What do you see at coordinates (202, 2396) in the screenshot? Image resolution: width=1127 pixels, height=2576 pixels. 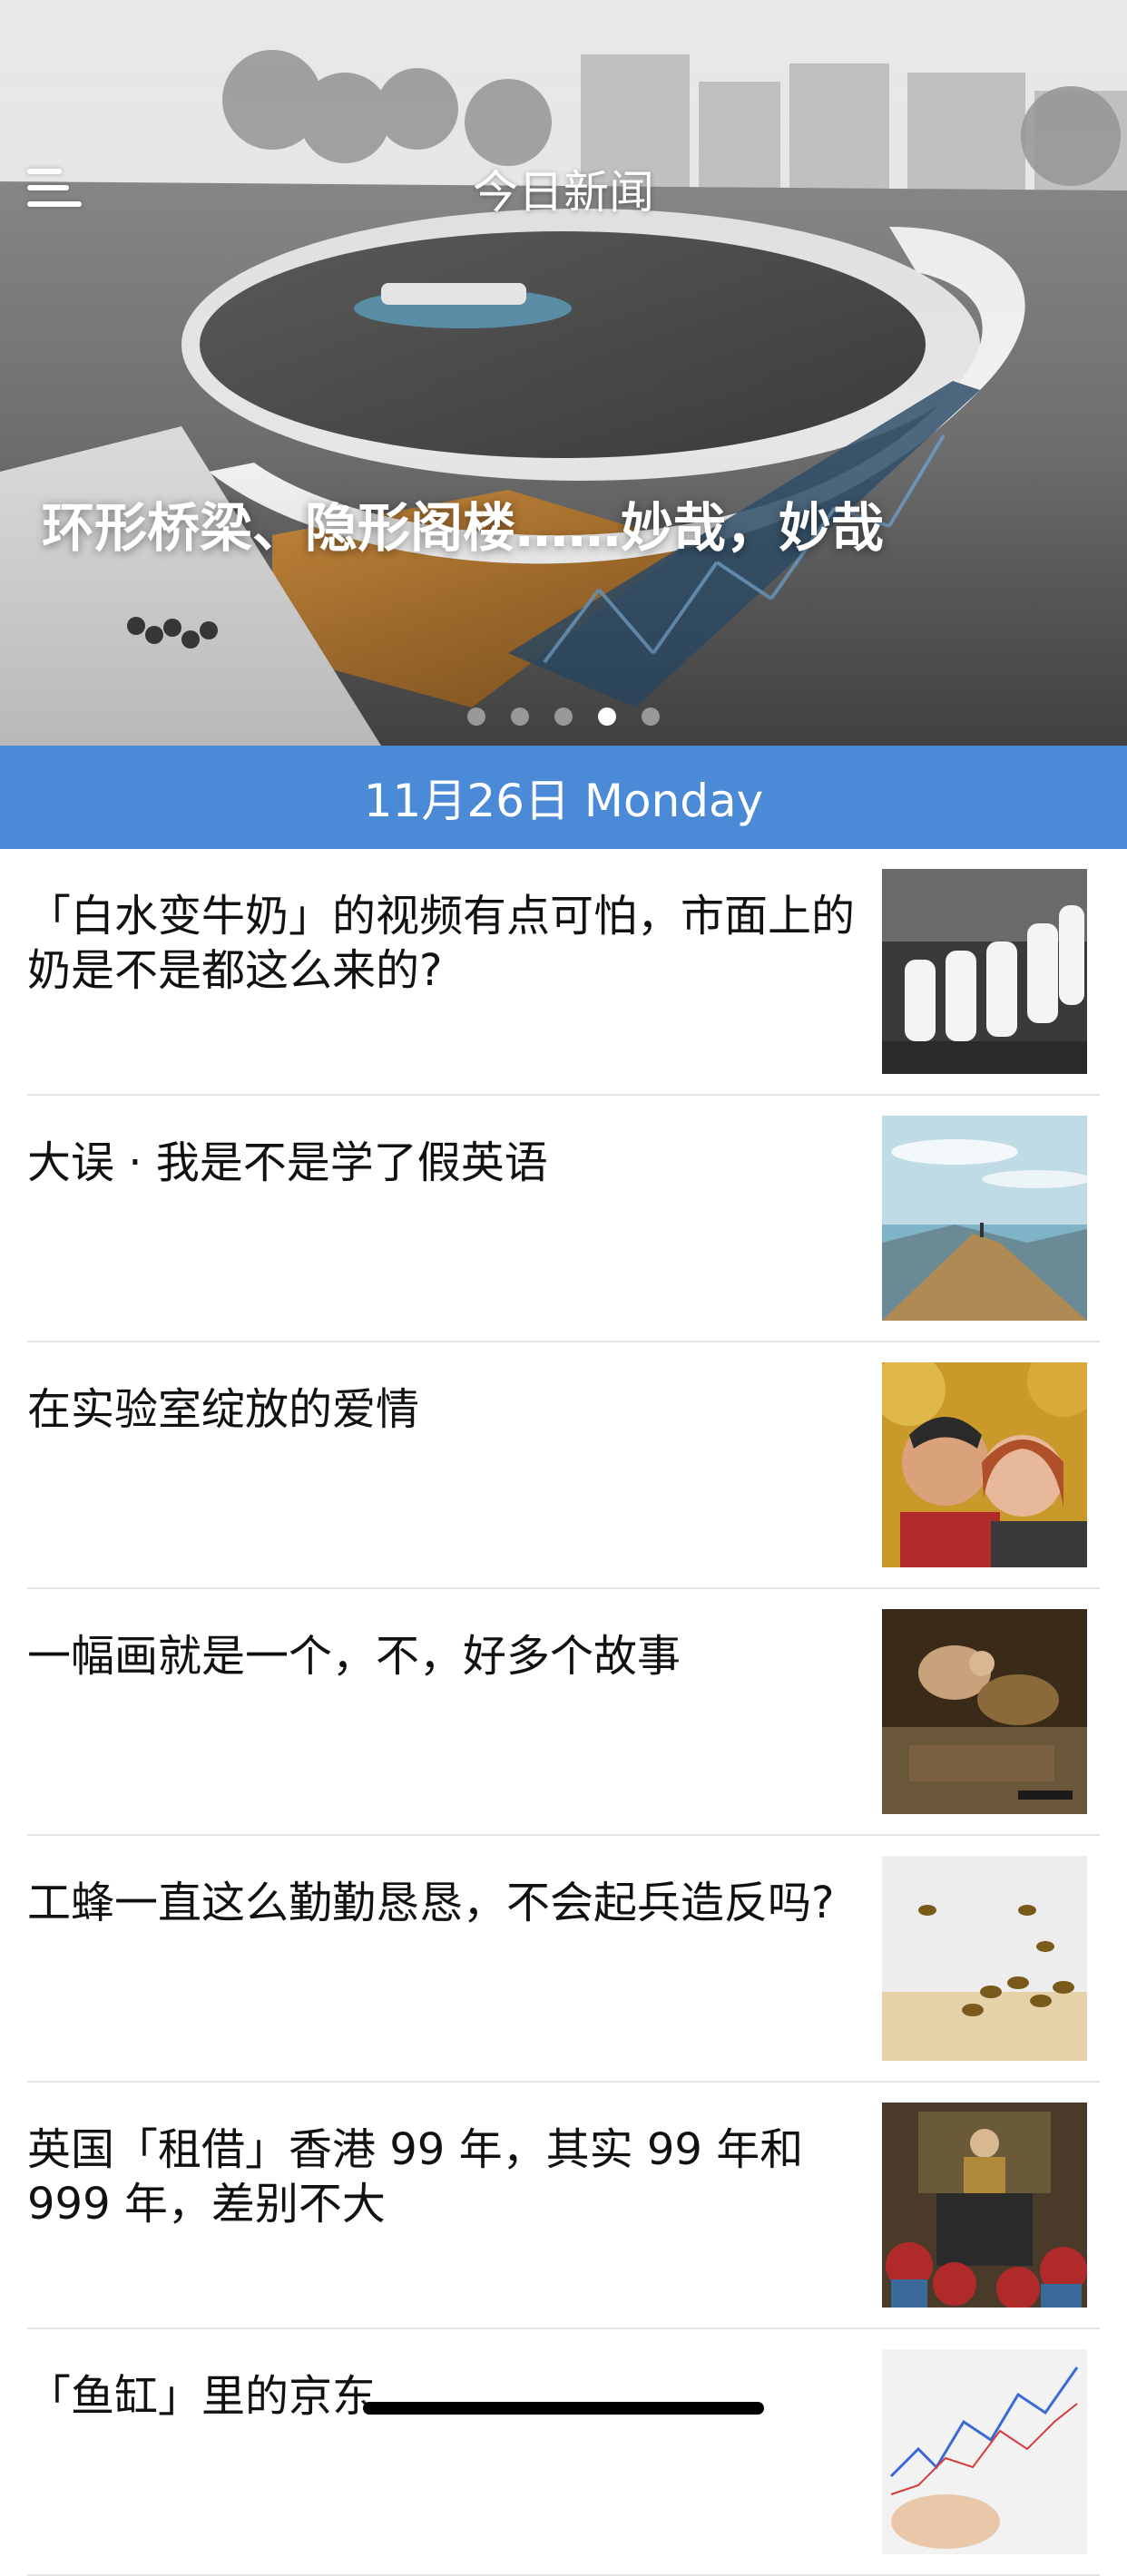 I see `news-title: 「鱼缸」里的京东` at bounding box center [202, 2396].